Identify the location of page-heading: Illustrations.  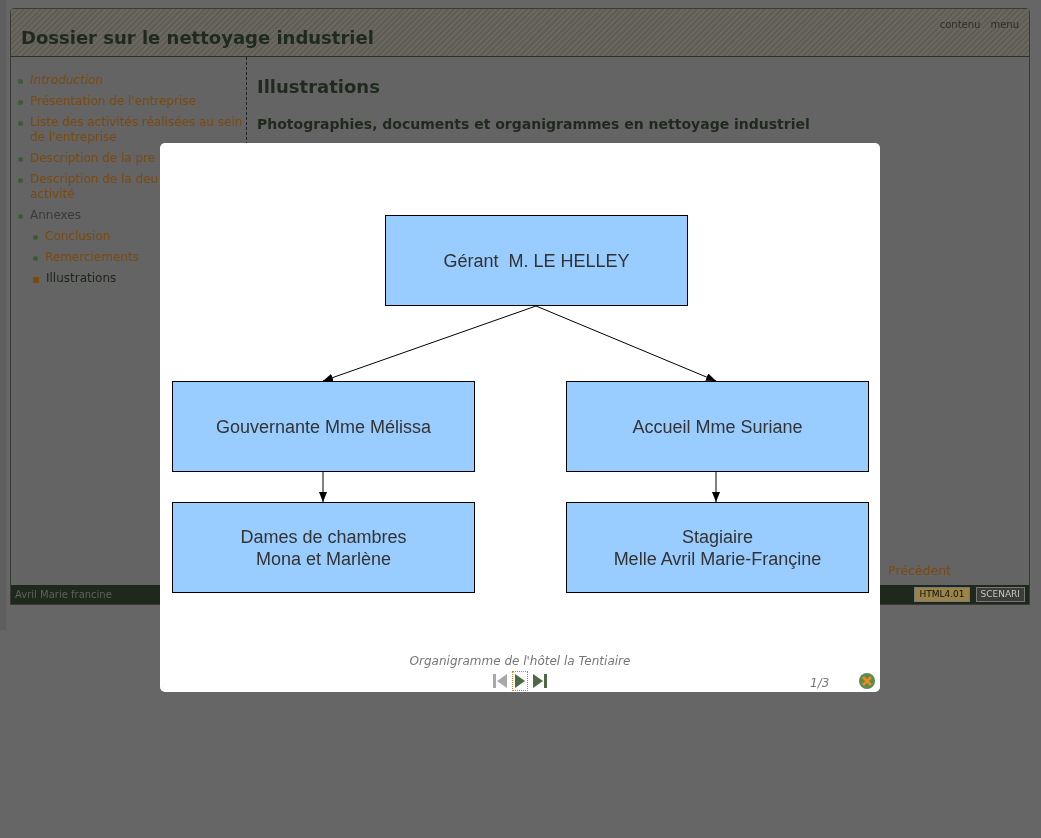
(319, 87).